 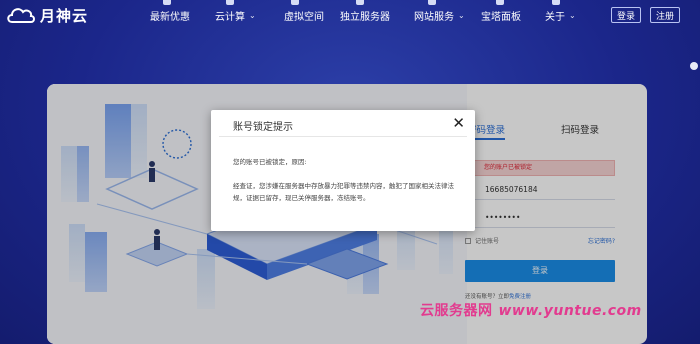 I want to click on watermark-cn: 云服务器网, so click(x=456, y=311).